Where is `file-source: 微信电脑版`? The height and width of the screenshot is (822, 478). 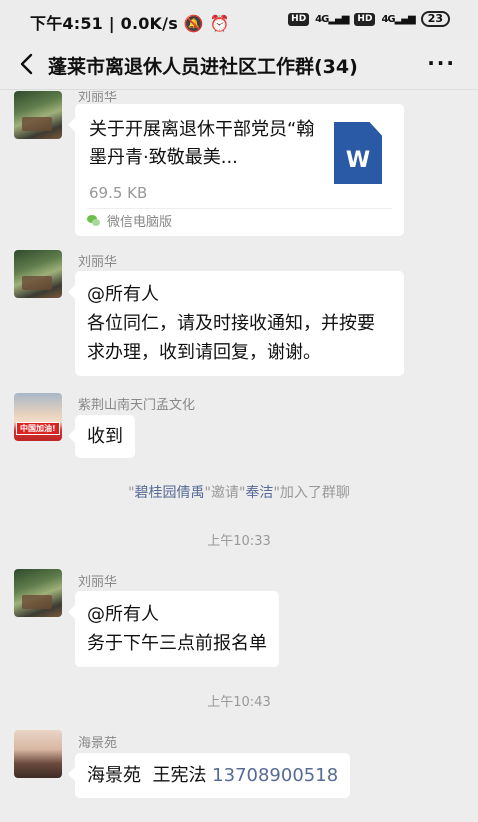
file-source: 微信电脑版 is located at coordinates (129, 220).